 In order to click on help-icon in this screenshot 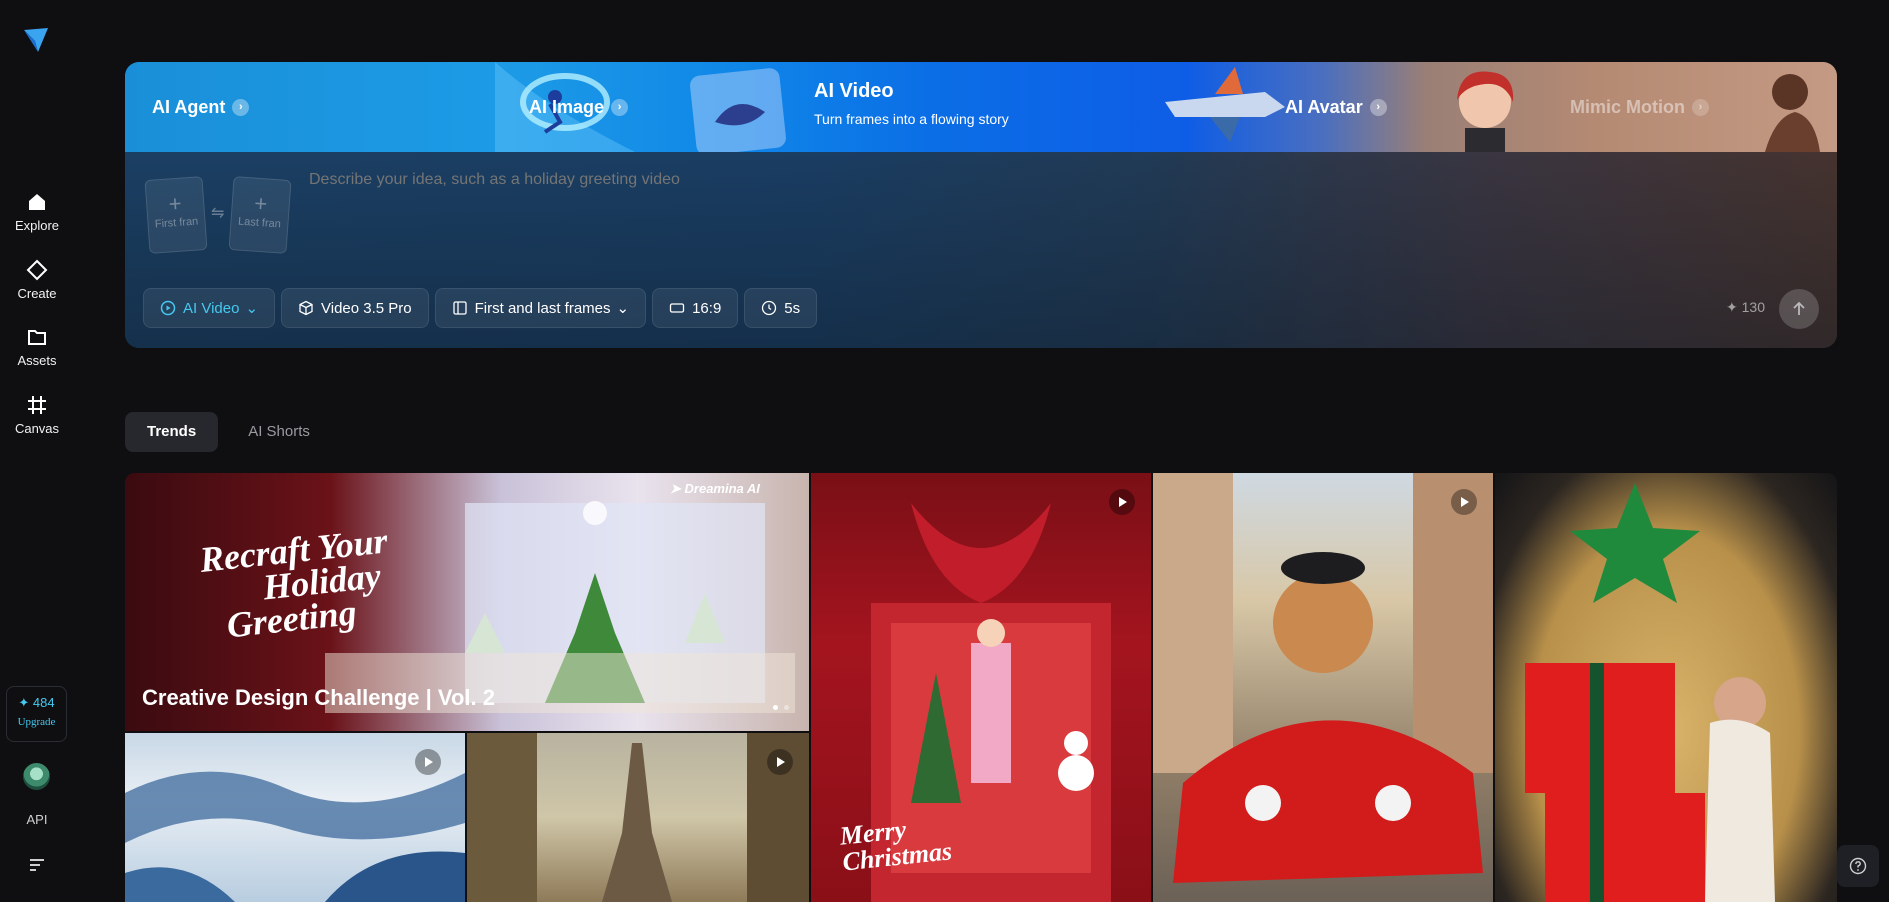, I will do `click(1858, 866)`.